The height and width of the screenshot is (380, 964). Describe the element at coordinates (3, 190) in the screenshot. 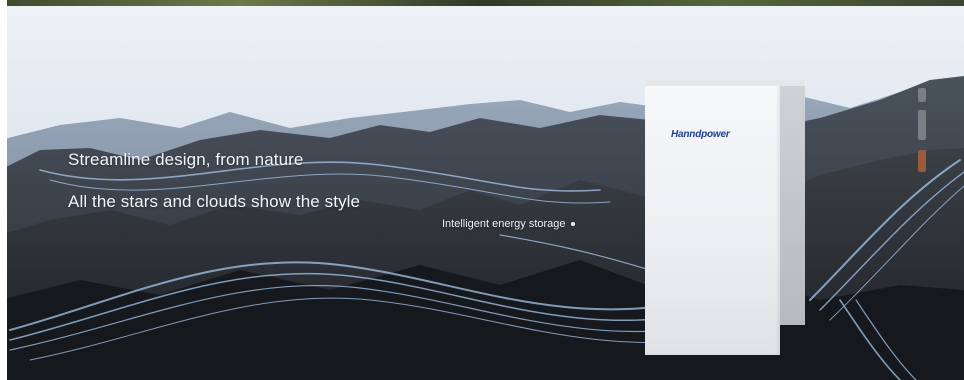

I see `left-margin` at that location.